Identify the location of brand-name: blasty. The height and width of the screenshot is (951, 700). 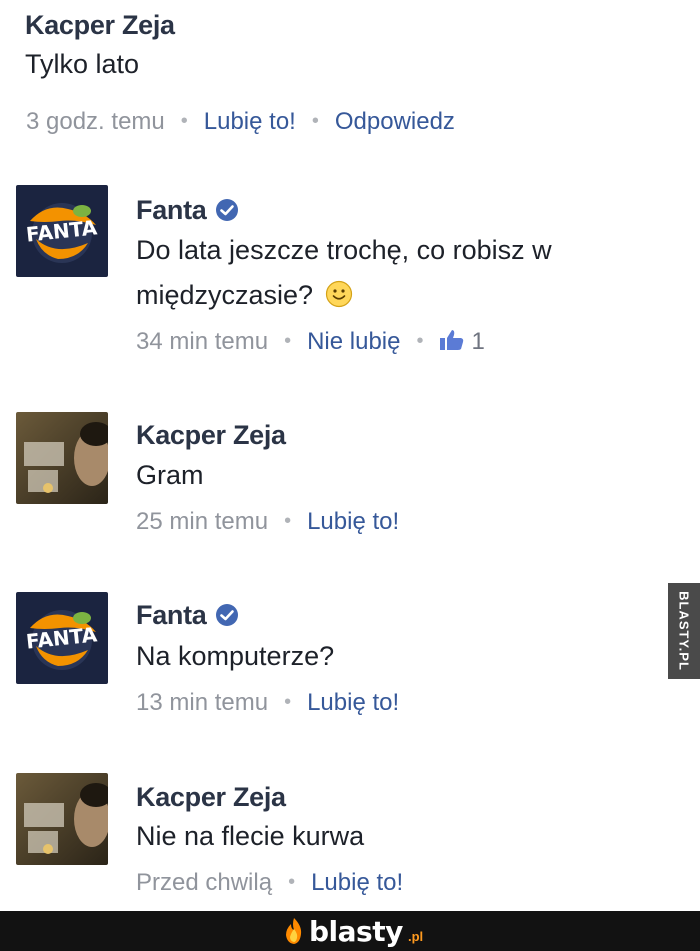
(356, 931).